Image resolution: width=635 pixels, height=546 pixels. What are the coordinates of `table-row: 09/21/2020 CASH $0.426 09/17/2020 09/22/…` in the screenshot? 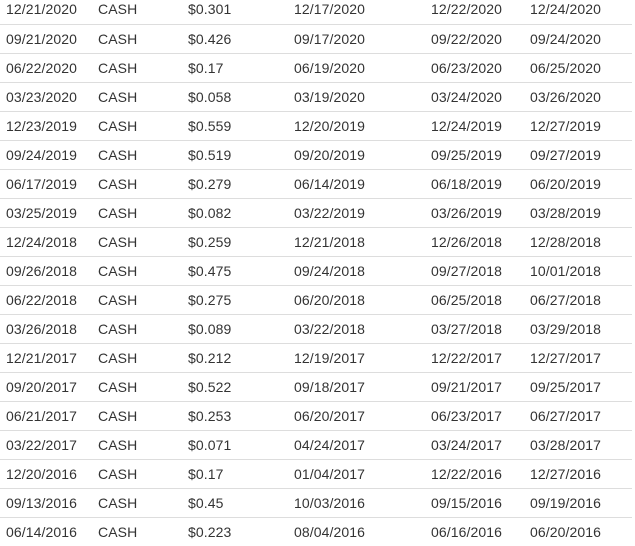 It's located at (316, 38).